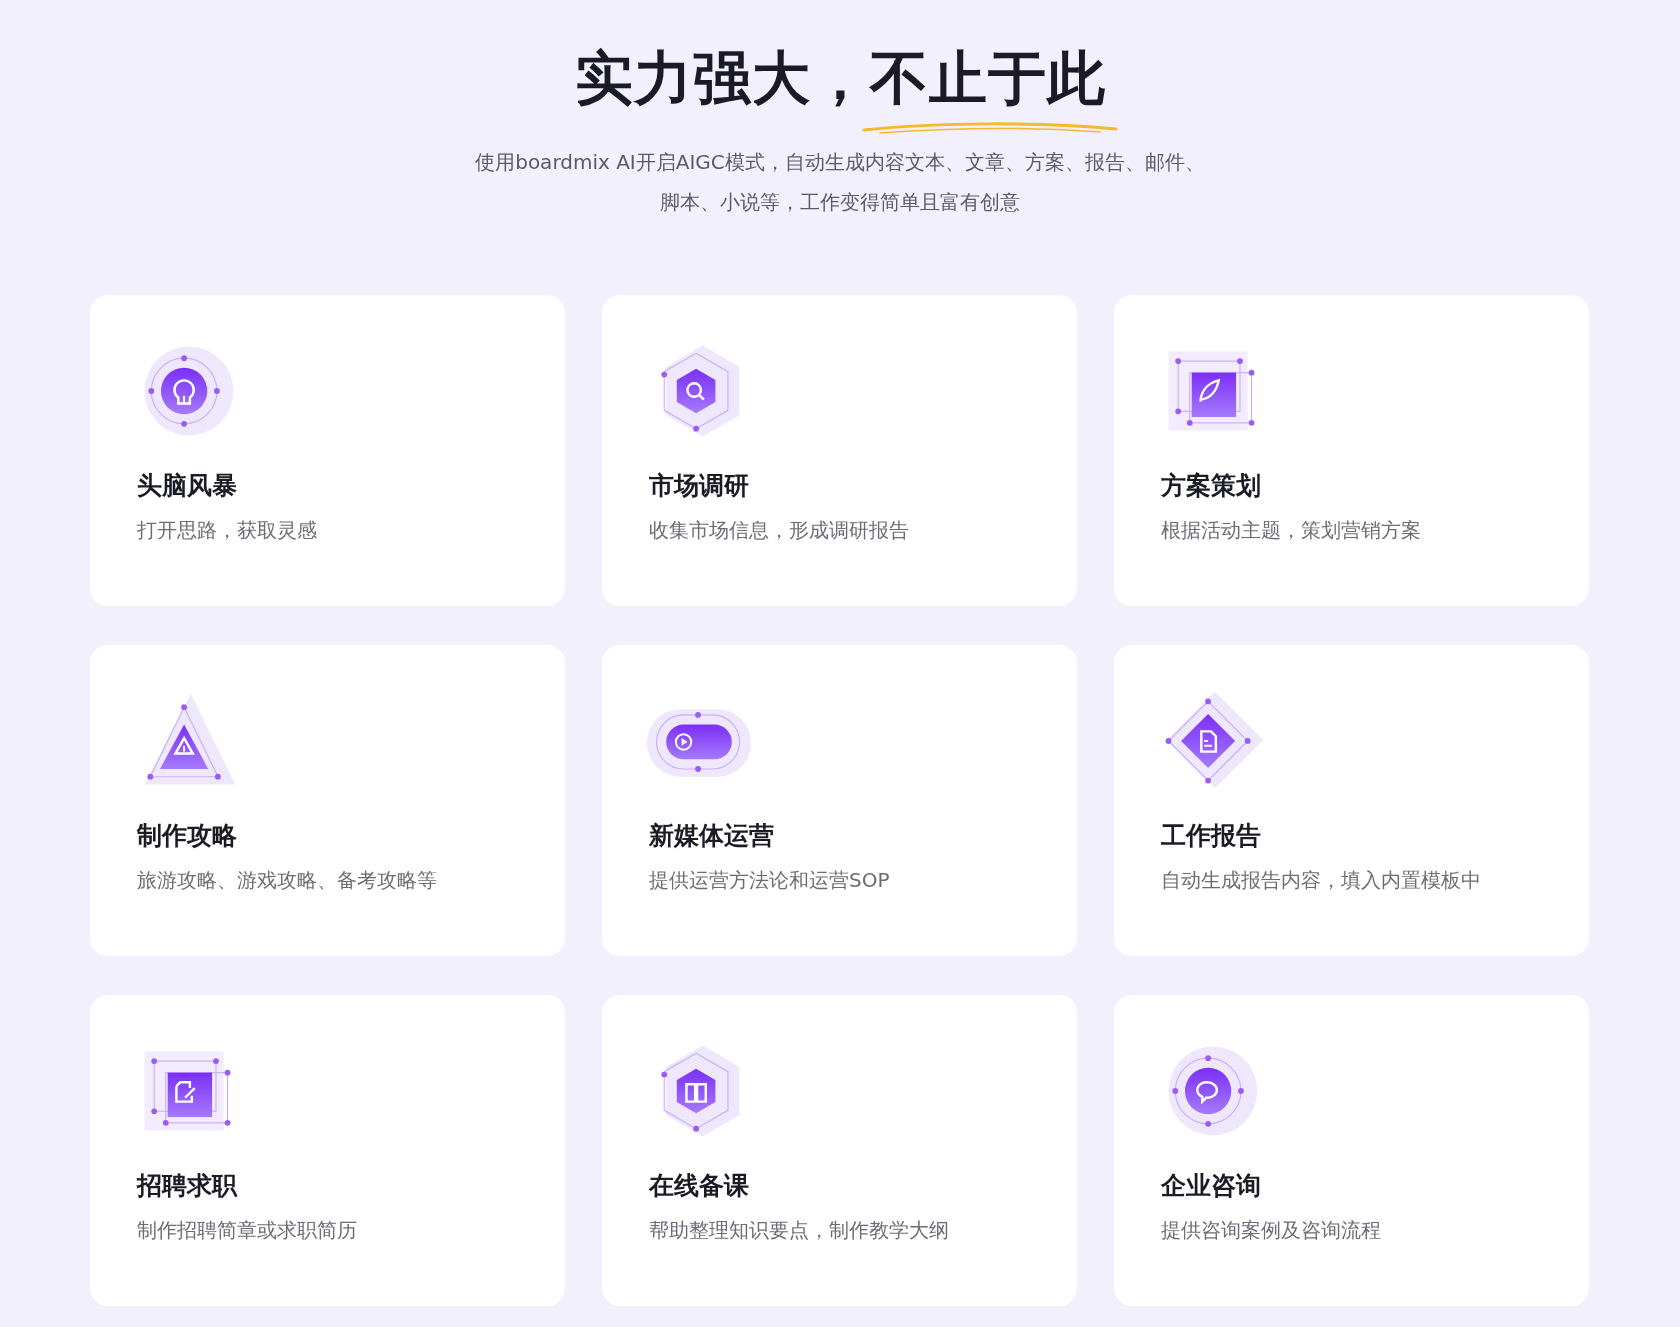 Image resolution: width=1680 pixels, height=1327 pixels. I want to click on card-description: 根据活动主题，策划营销方案, so click(1291, 530).